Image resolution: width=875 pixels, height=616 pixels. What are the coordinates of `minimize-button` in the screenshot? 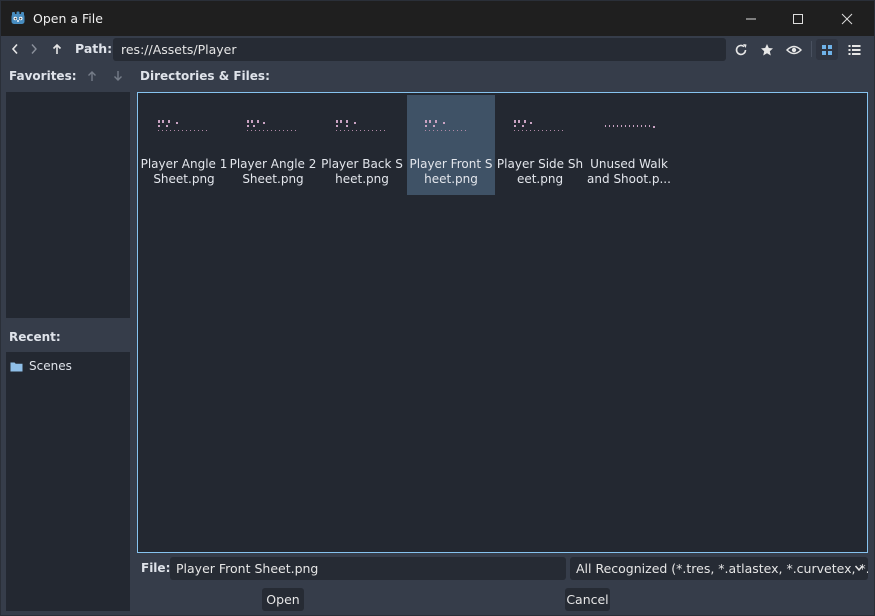 It's located at (751, 18).